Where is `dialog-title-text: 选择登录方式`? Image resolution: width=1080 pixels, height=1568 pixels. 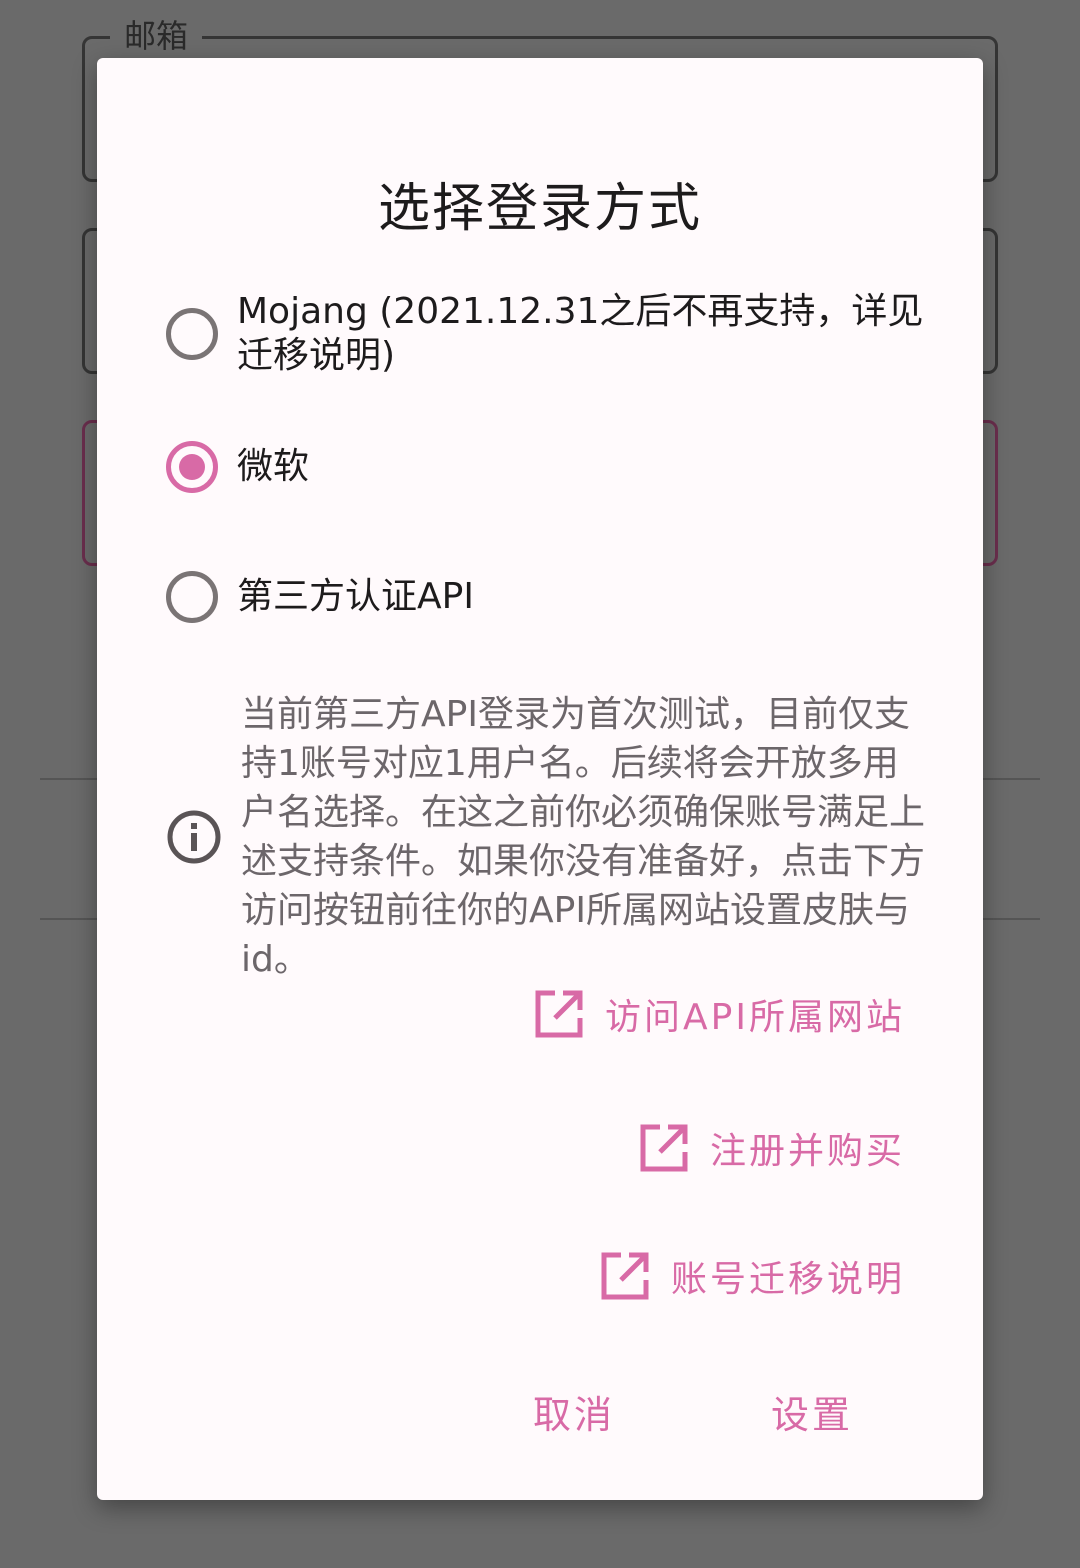
dialog-title-text: 选择登录方式 is located at coordinates (539, 209).